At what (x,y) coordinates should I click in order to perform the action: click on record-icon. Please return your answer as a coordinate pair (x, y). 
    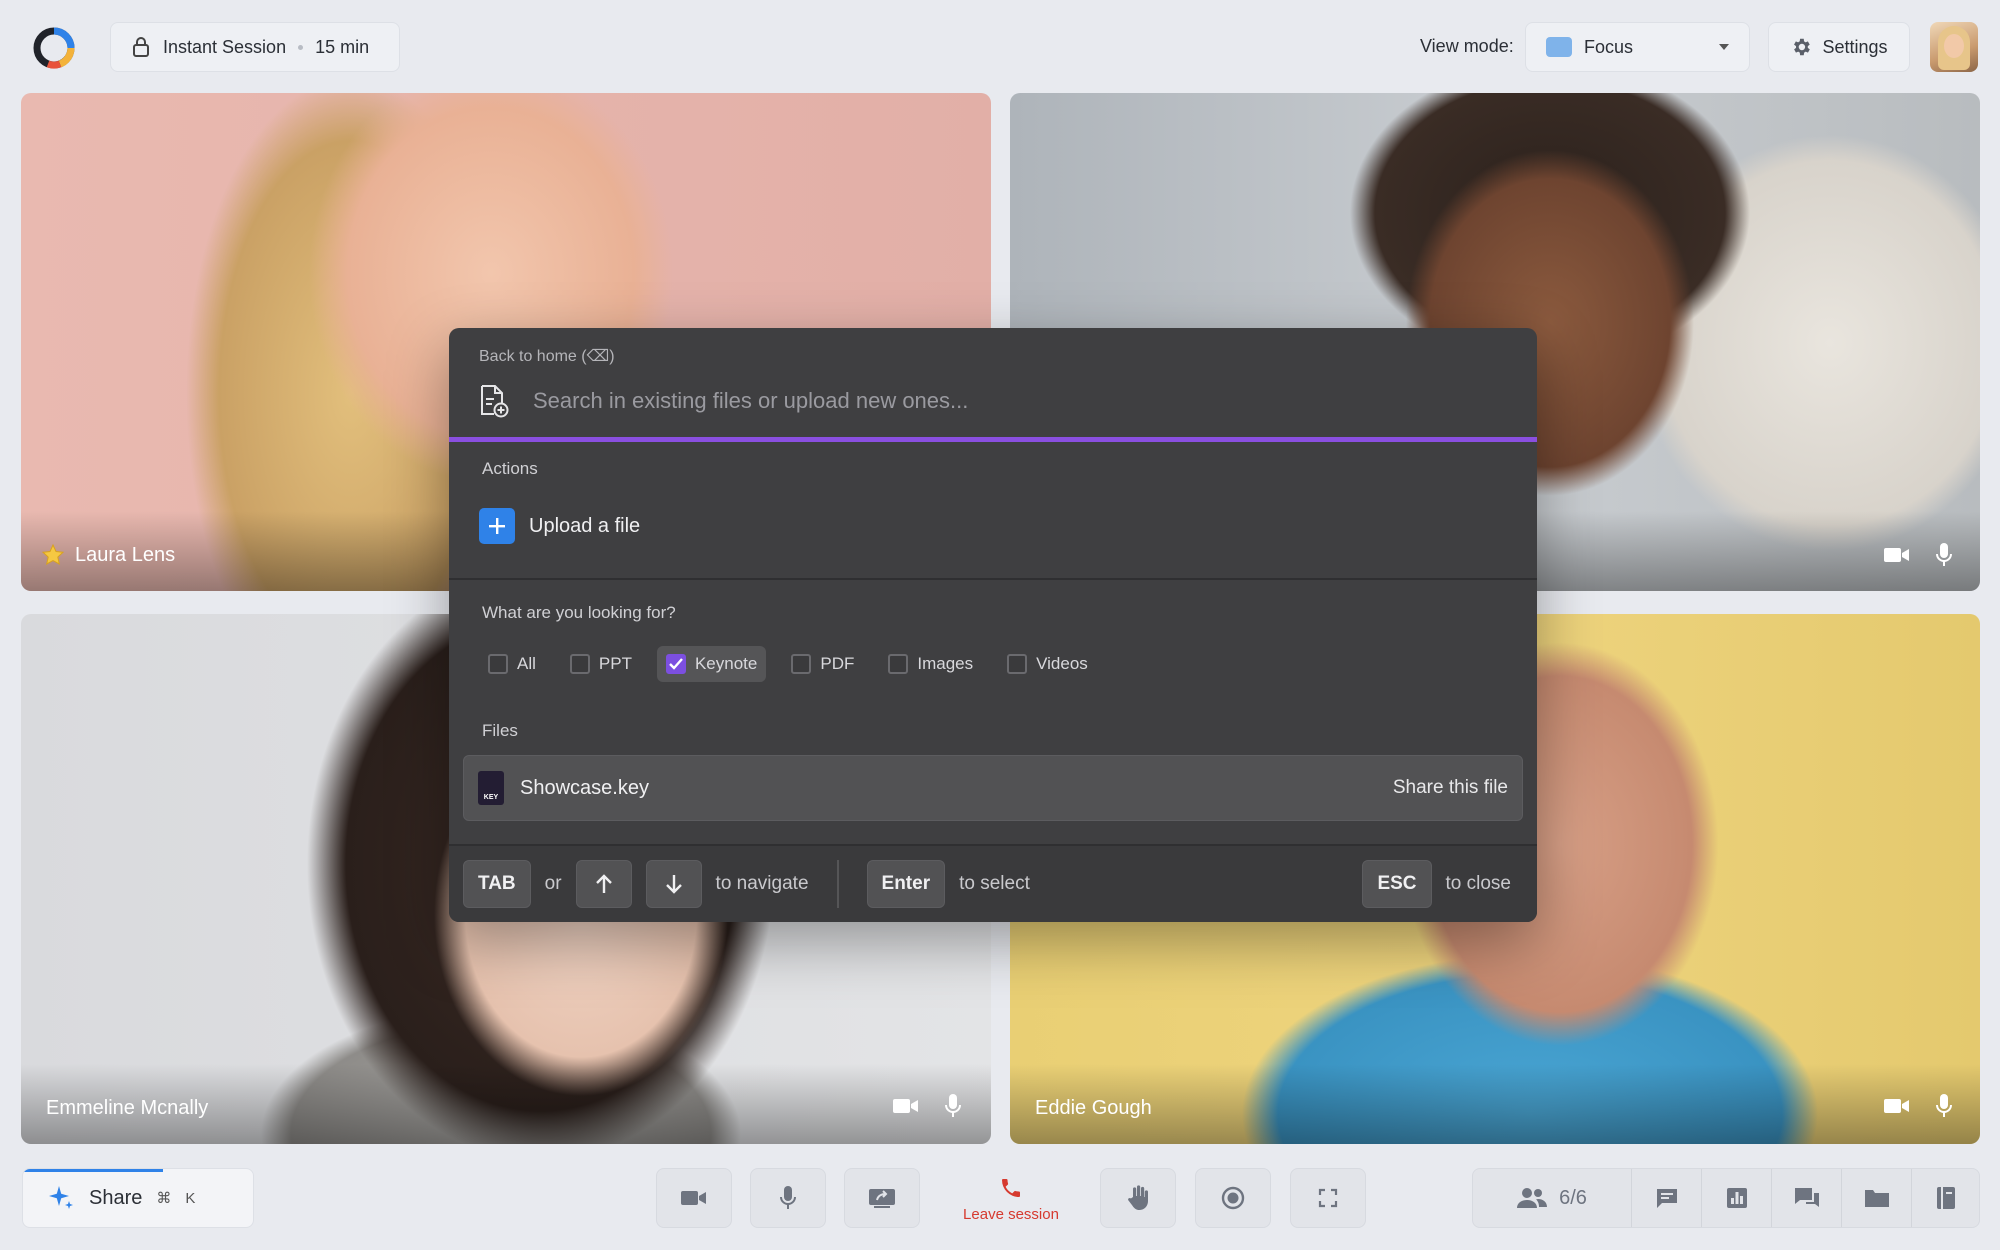
    Looking at the image, I should click on (1233, 1198).